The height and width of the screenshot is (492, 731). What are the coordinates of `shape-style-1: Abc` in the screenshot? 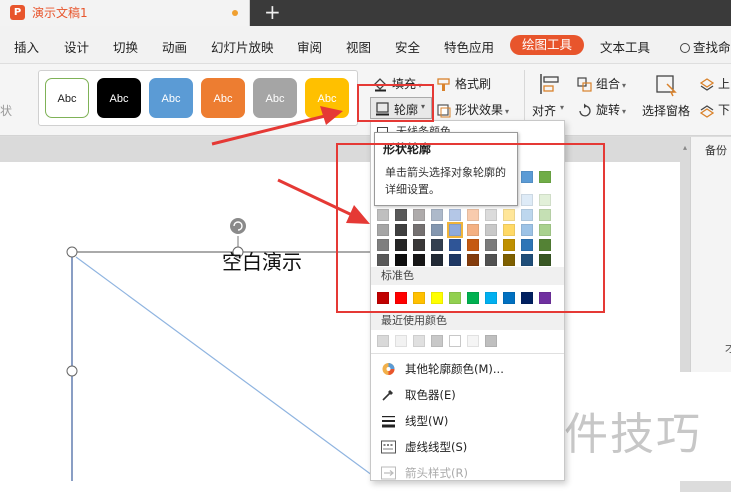 It's located at (67, 98).